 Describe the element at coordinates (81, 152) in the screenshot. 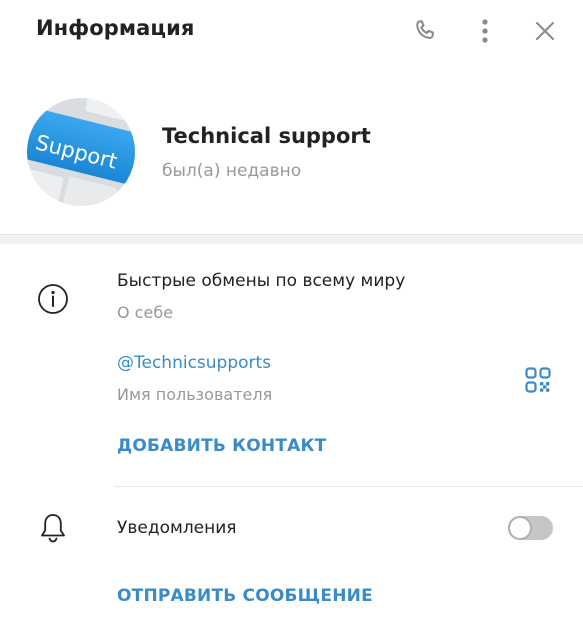

I see `avatar: Support` at that location.